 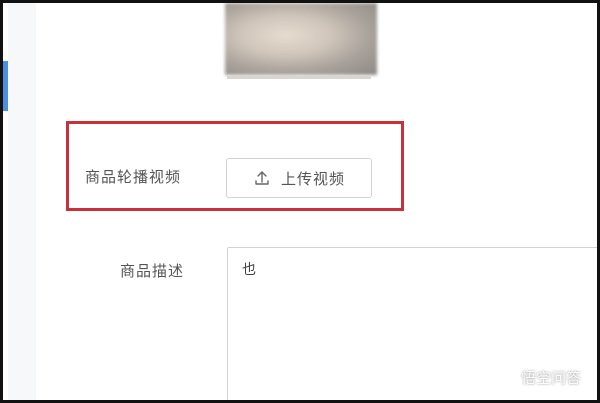 I want to click on thumbnail-shadow, so click(x=299, y=77).